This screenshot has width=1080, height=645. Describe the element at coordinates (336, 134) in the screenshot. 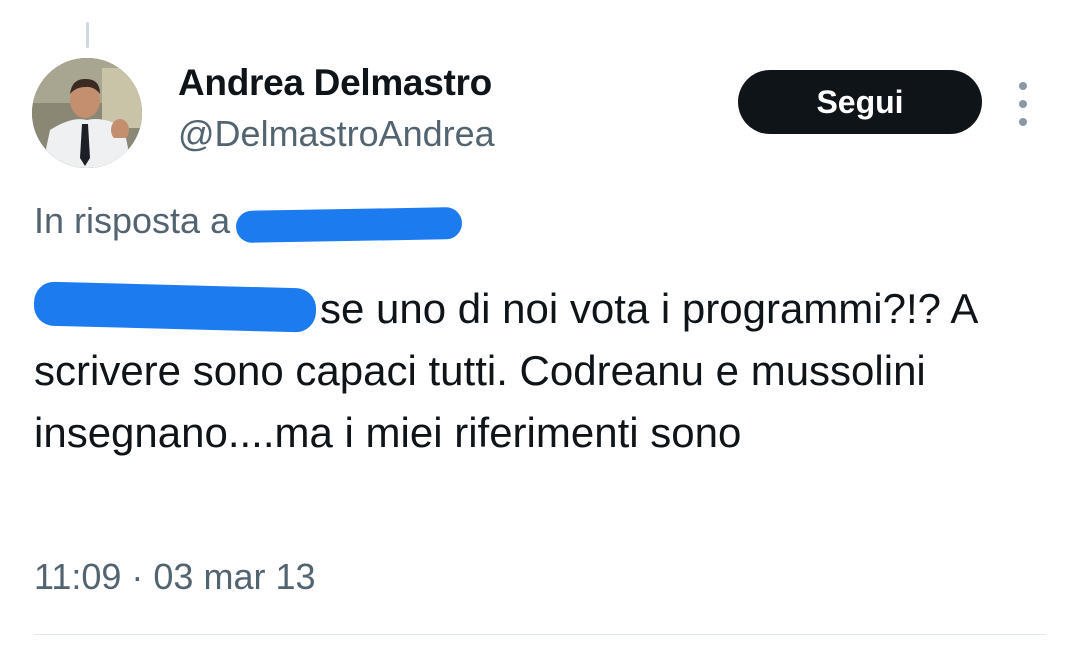

I see `author-handle: @DelmastroAndrea` at that location.